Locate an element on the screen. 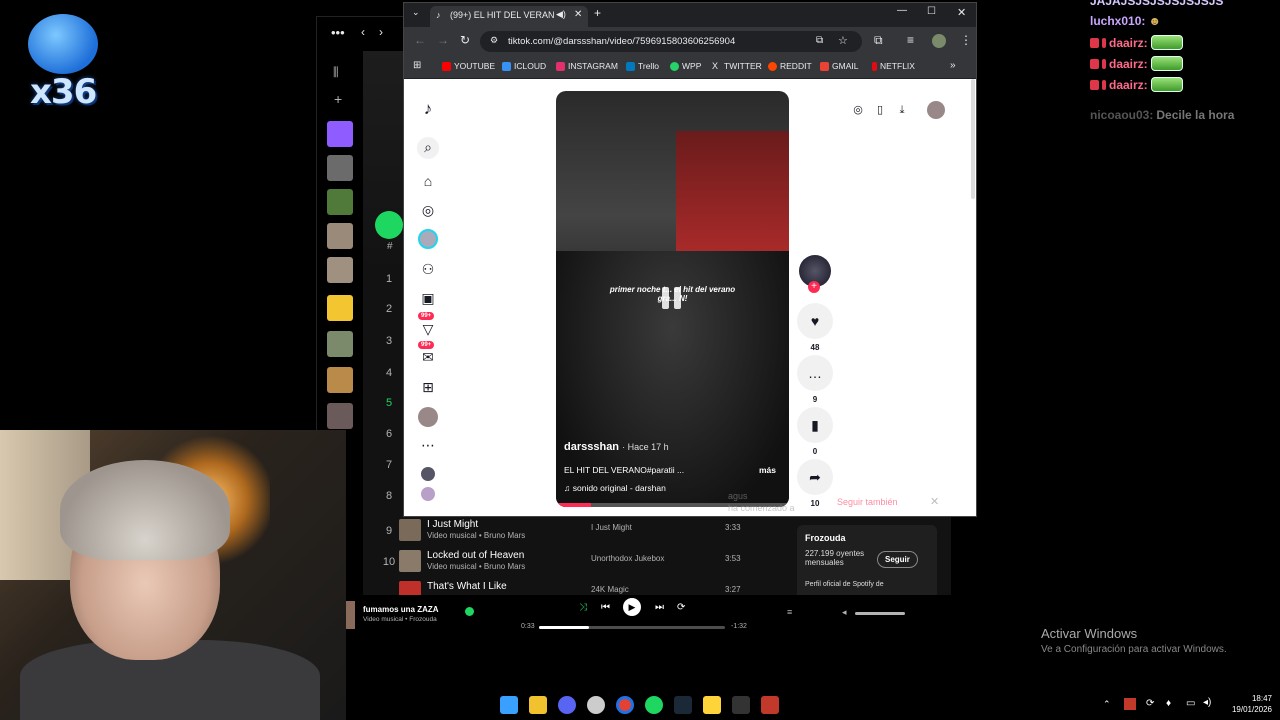 The width and height of the screenshot is (1280, 720). track-row: That's What I Like 24K Magic 3:27 is located at coordinates (563, 588).